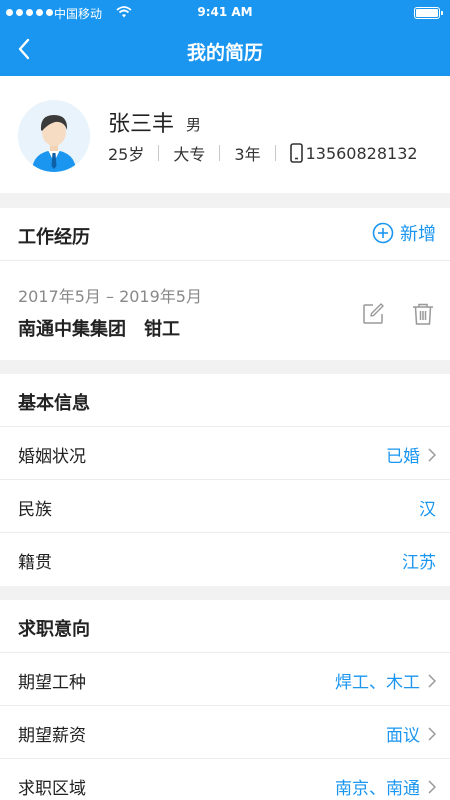  What do you see at coordinates (225, 506) in the screenshot?
I see `info-row-ethnicity: 民族 汉` at bounding box center [225, 506].